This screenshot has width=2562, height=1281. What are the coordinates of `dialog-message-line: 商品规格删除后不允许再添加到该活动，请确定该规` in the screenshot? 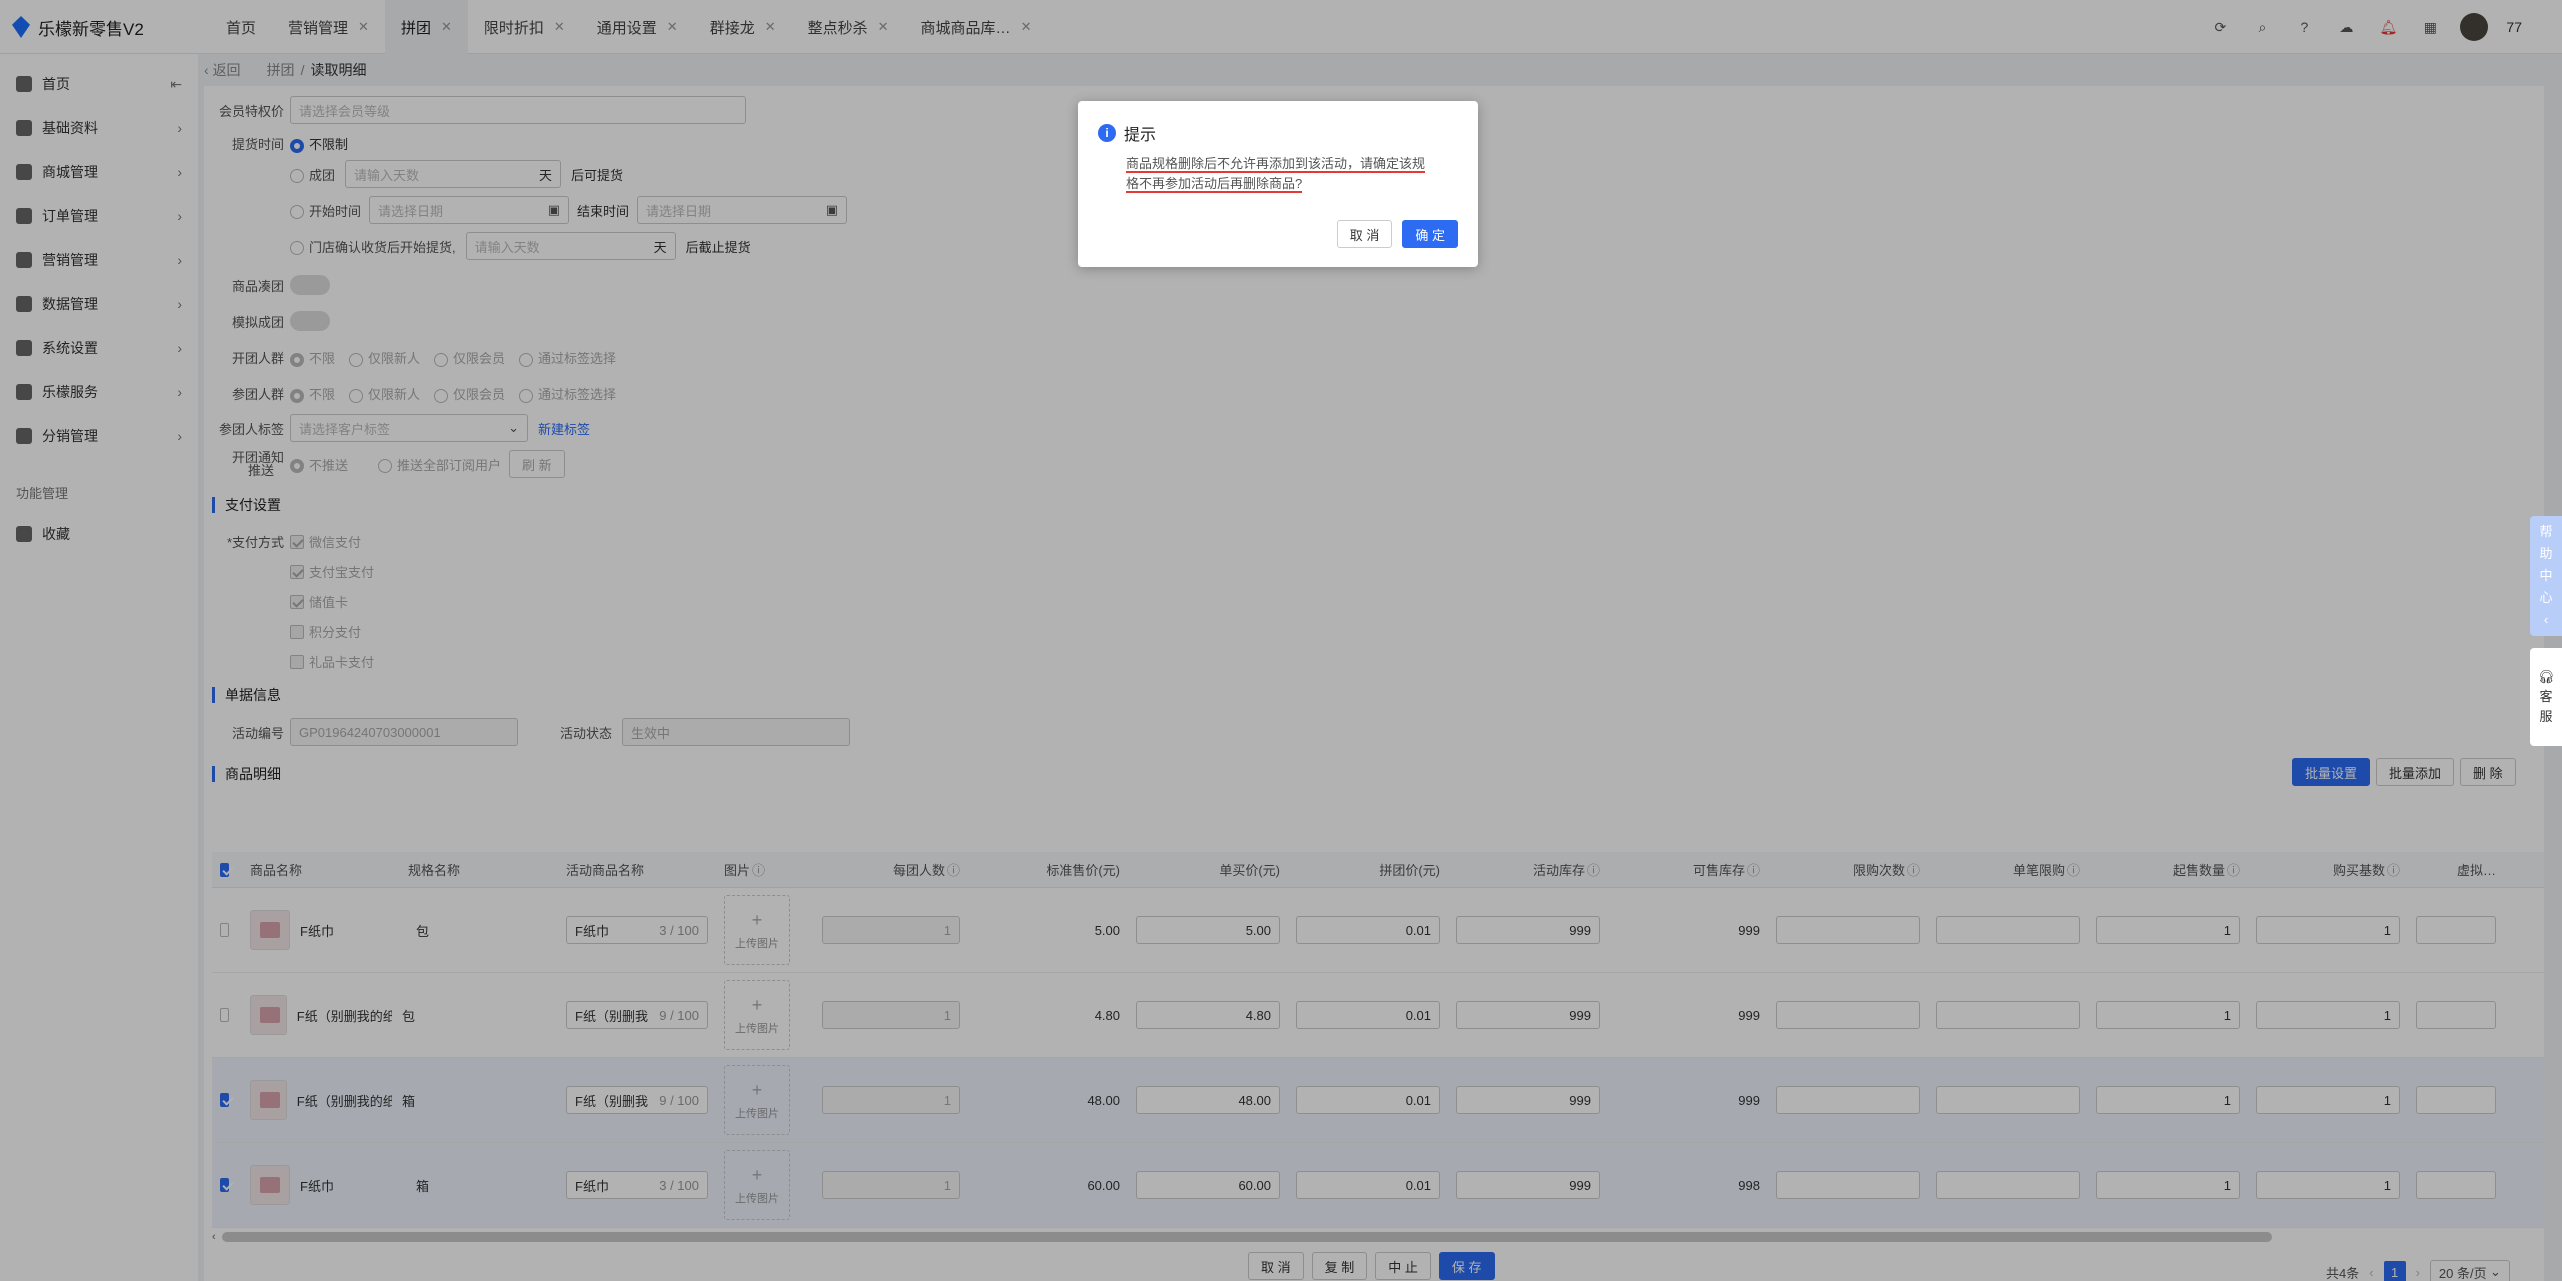 It's located at (1276, 164).